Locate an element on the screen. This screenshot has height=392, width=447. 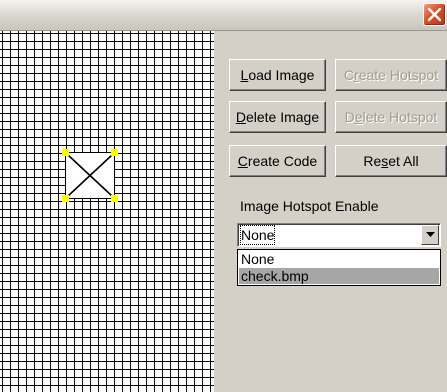
resize-handle-top-right is located at coordinates (114, 152).